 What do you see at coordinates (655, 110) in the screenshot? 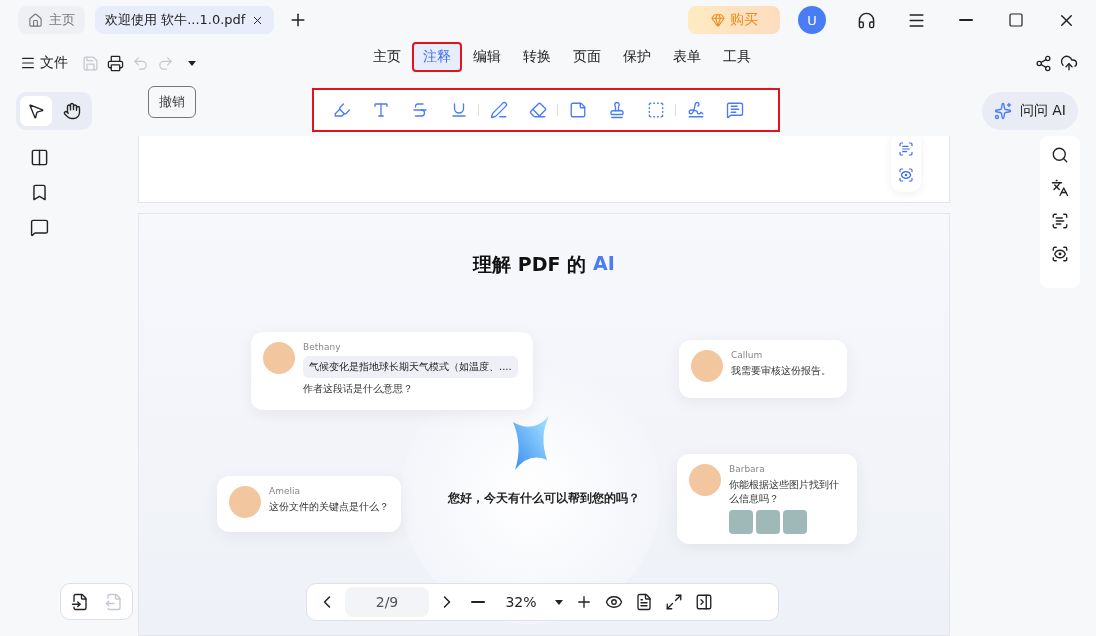
I see `dashed-square-icon` at bounding box center [655, 110].